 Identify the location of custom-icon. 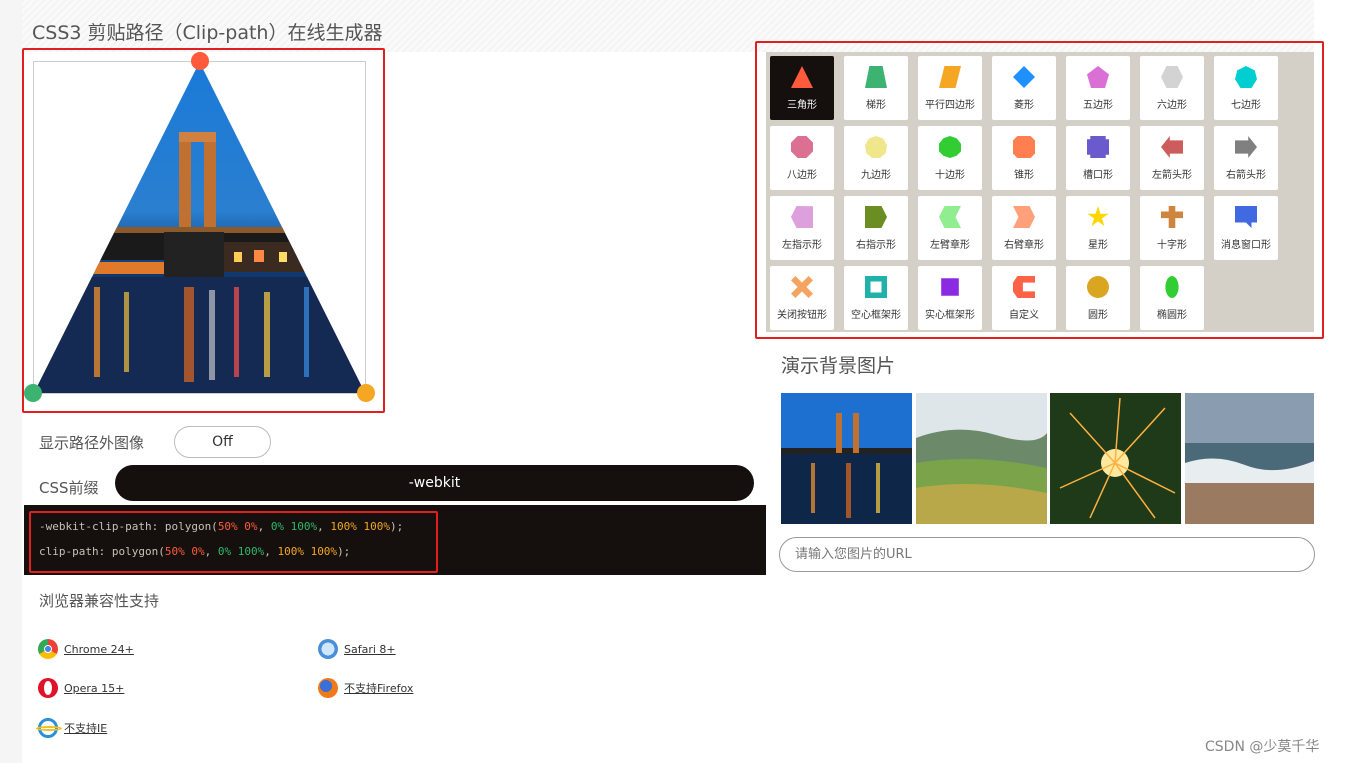
(1024, 287).